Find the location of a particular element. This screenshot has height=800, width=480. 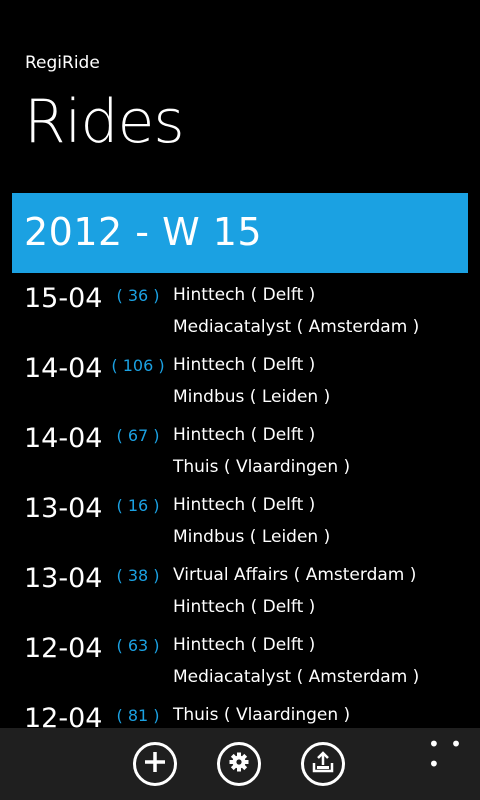

add-icon is located at coordinates (155, 764).